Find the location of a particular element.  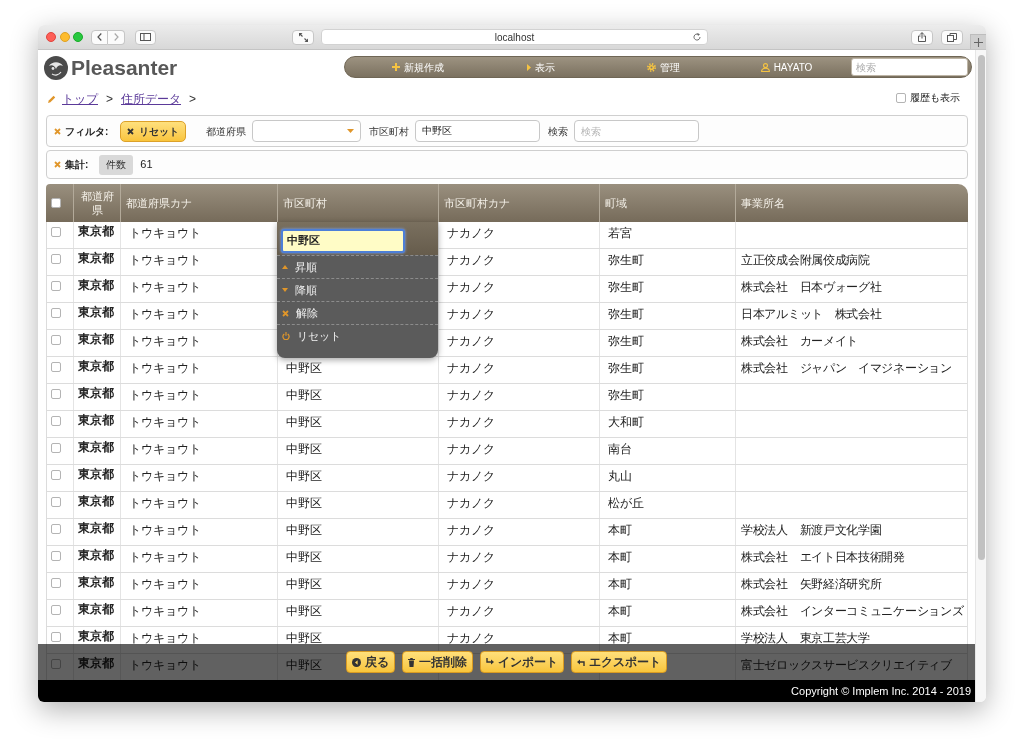

caret-down-icon is located at coordinates (351, 131).